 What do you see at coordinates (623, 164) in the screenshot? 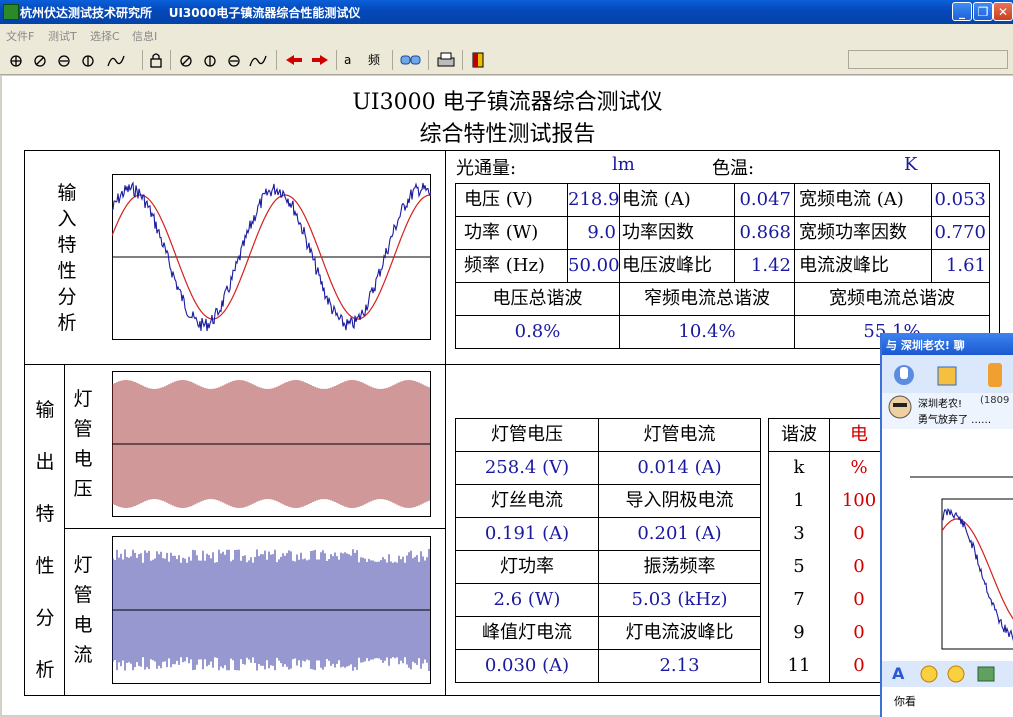
I see `luminous-flux-unit: lm` at bounding box center [623, 164].